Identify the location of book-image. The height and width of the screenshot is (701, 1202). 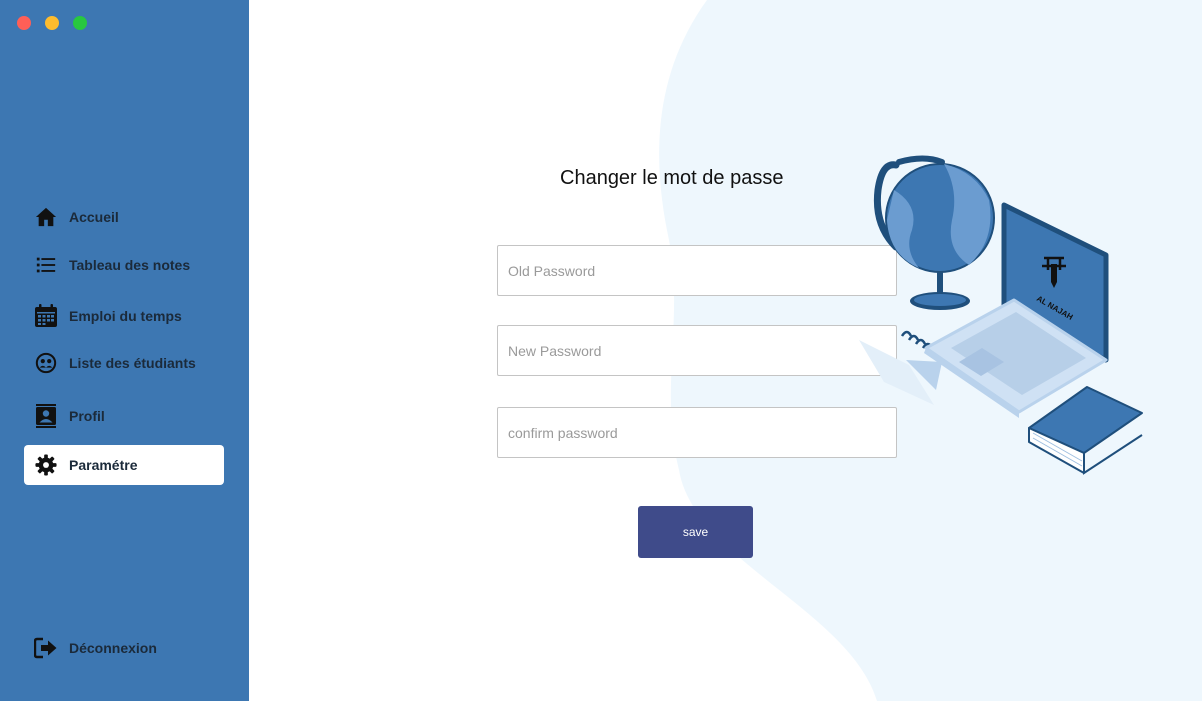
(1085, 430).